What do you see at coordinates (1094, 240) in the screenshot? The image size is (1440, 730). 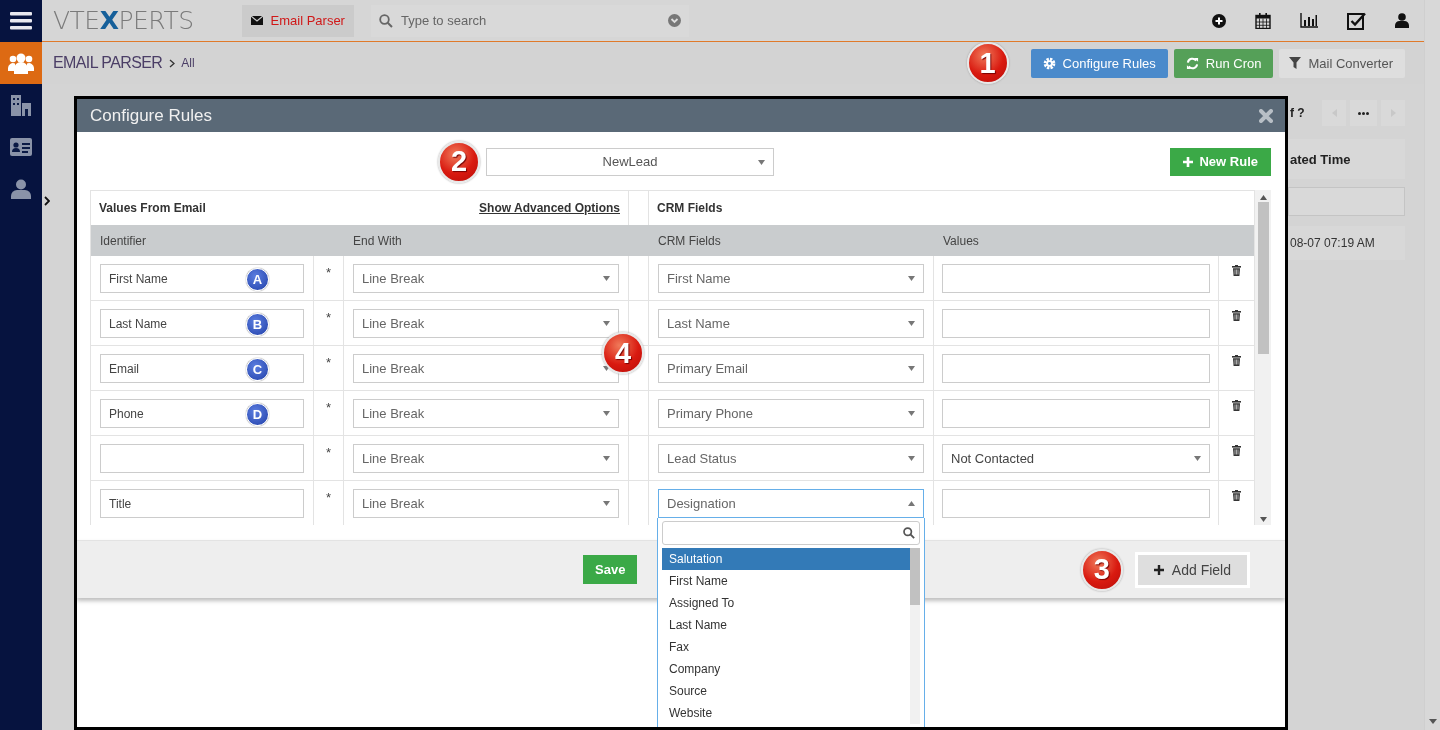 I see `column-header: Values` at bounding box center [1094, 240].